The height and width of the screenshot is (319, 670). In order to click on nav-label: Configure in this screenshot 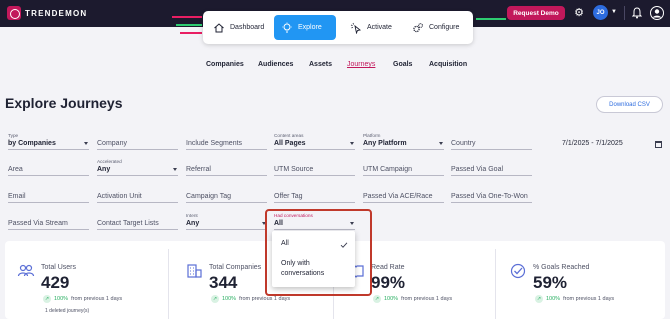, I will do `click(444, 27)`.